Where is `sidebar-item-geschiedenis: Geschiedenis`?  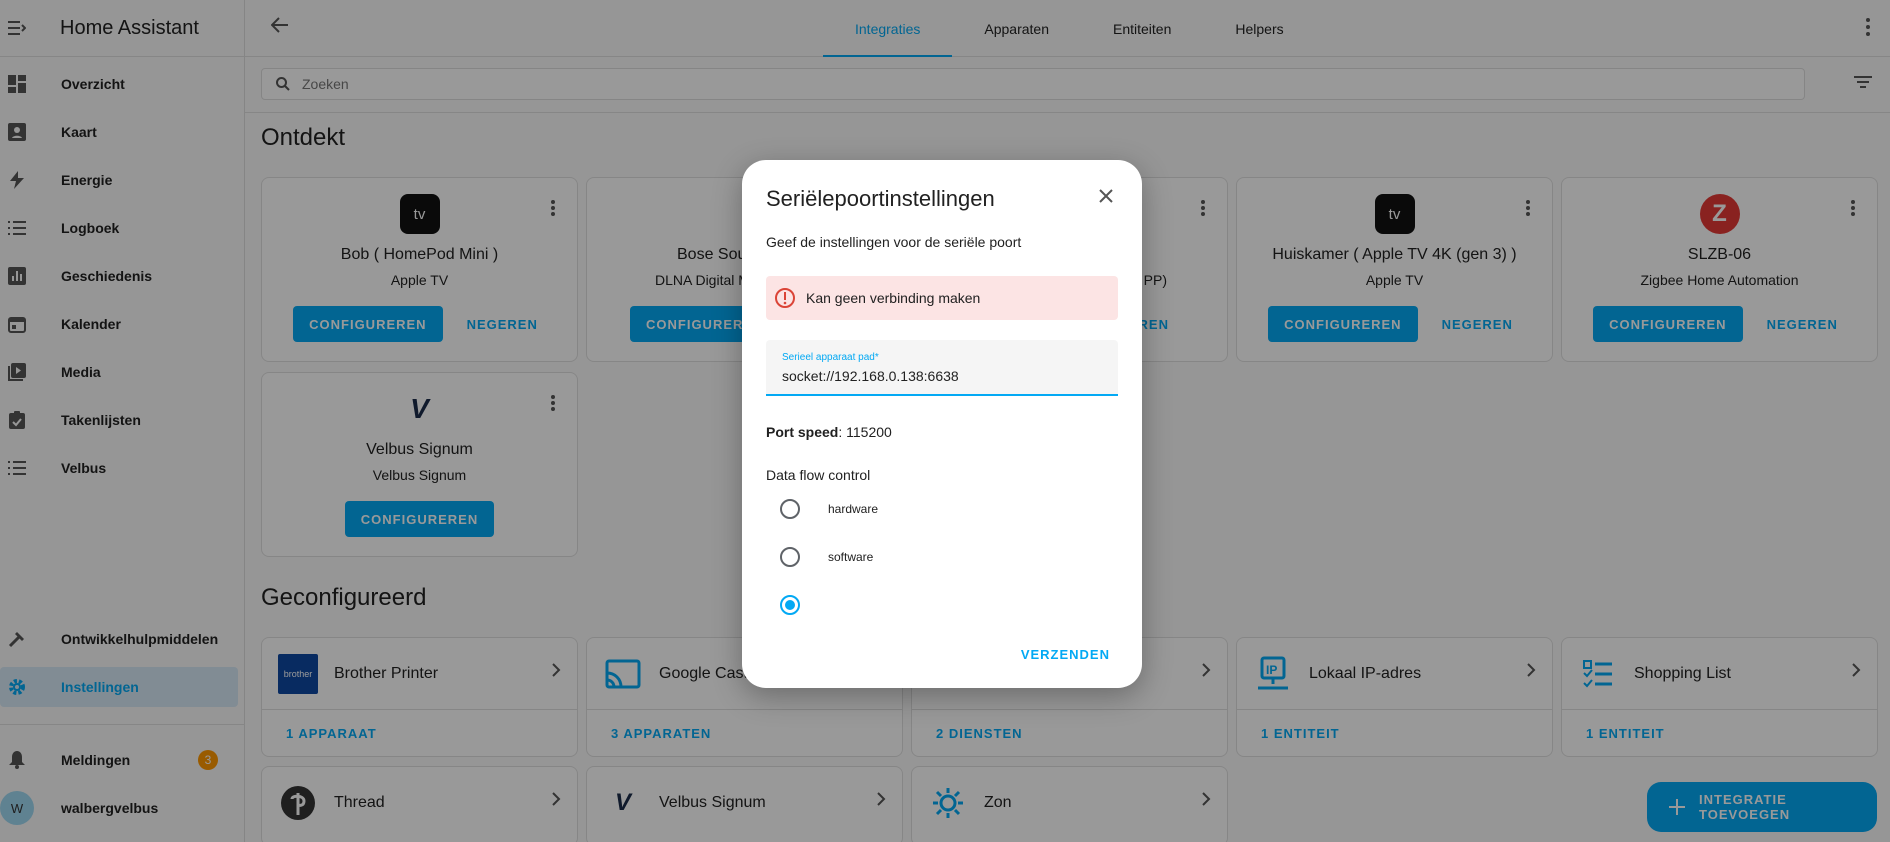 sidebar-item-geschiedenis: Geschiedenis is located at coordinates (119, 276).